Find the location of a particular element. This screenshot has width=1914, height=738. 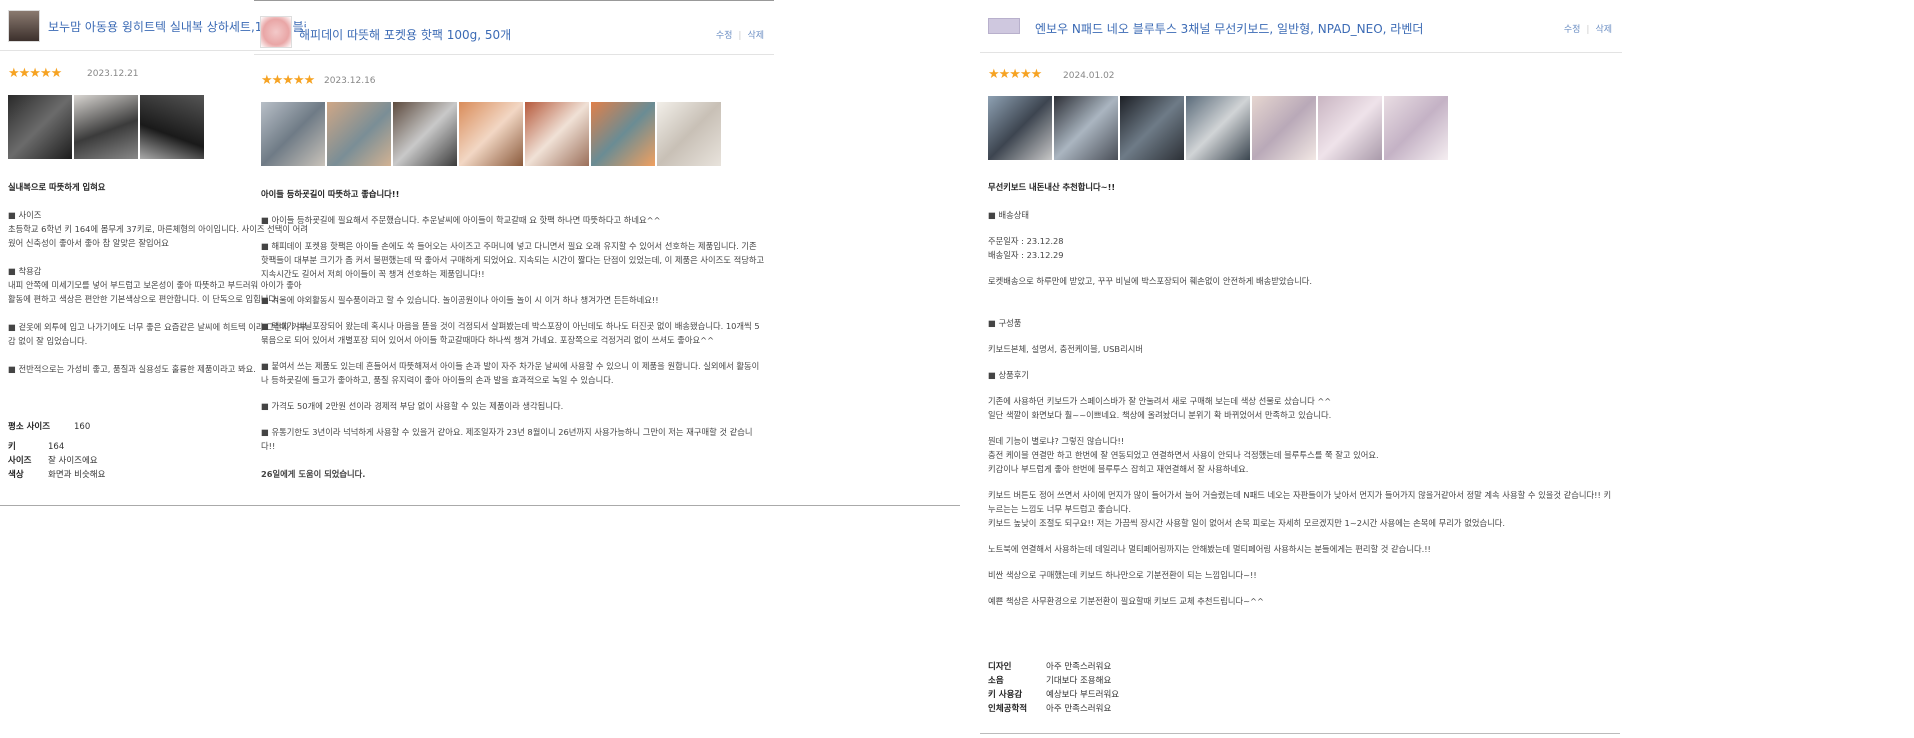

review-paragraph: ■ 배송상태 is located at coordinates (1009, 215).